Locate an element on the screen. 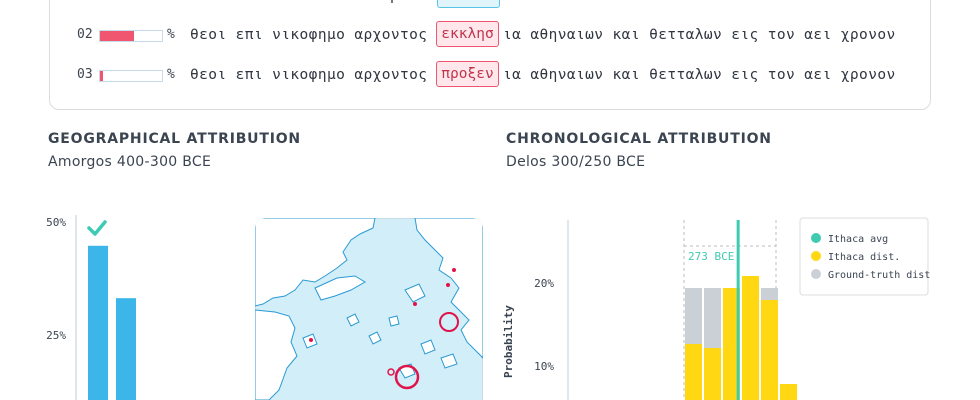 The width and height of the screenshot is (980, 400). chrono-title: CHRONOLOGICAL ATTRIBUTION is located at coordinates (639, 139).